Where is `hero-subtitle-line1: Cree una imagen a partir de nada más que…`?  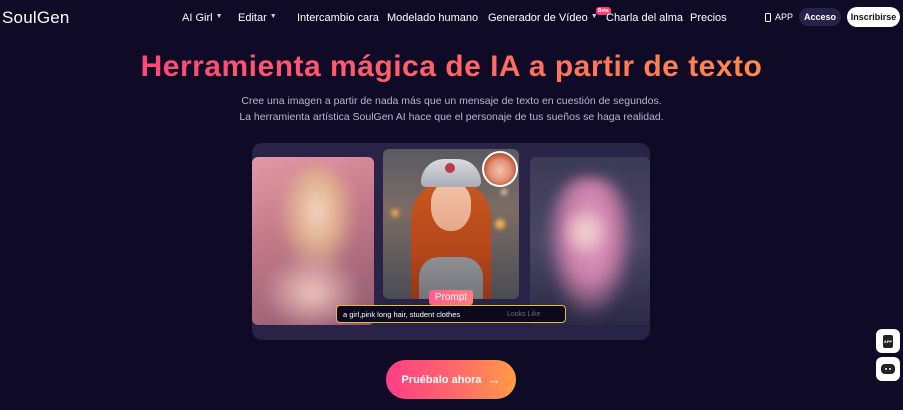
hero-subtitle-line1: Cree una imagen a partir de nada más que… is located at coordinates (451, 101).